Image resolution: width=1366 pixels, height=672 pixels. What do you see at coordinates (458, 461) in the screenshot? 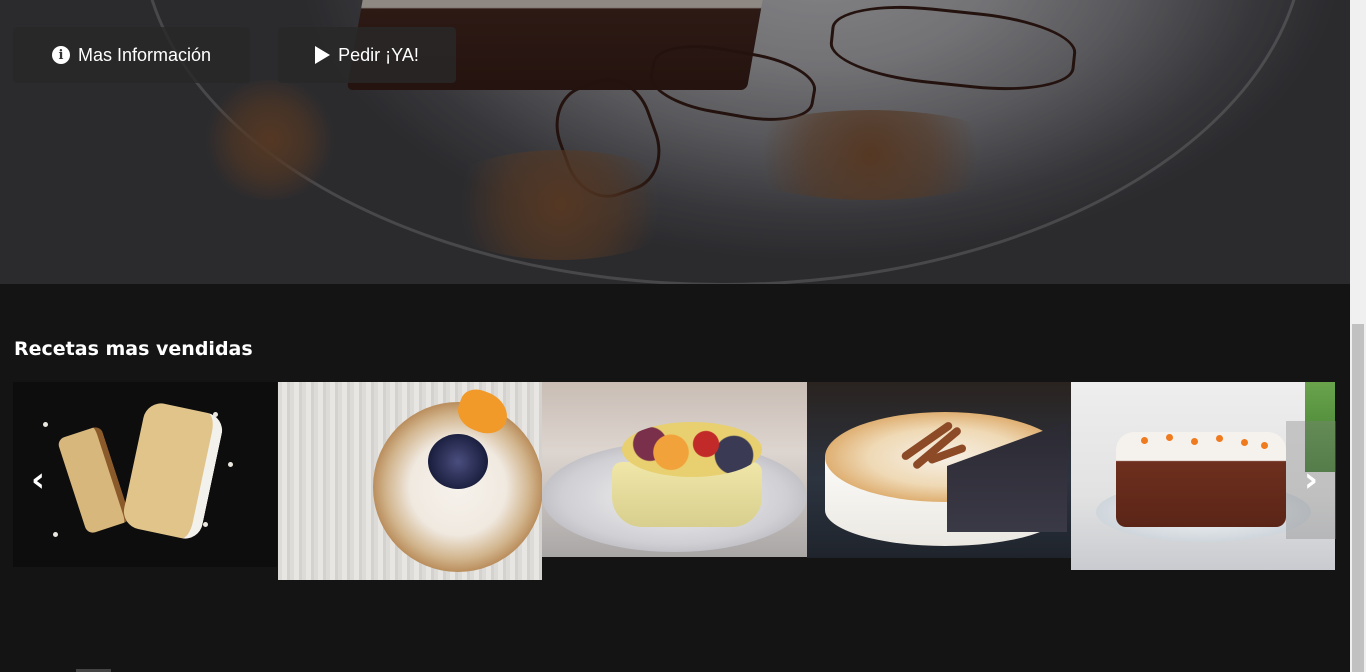
I see `blueberries` at bounding box center [458, 461].